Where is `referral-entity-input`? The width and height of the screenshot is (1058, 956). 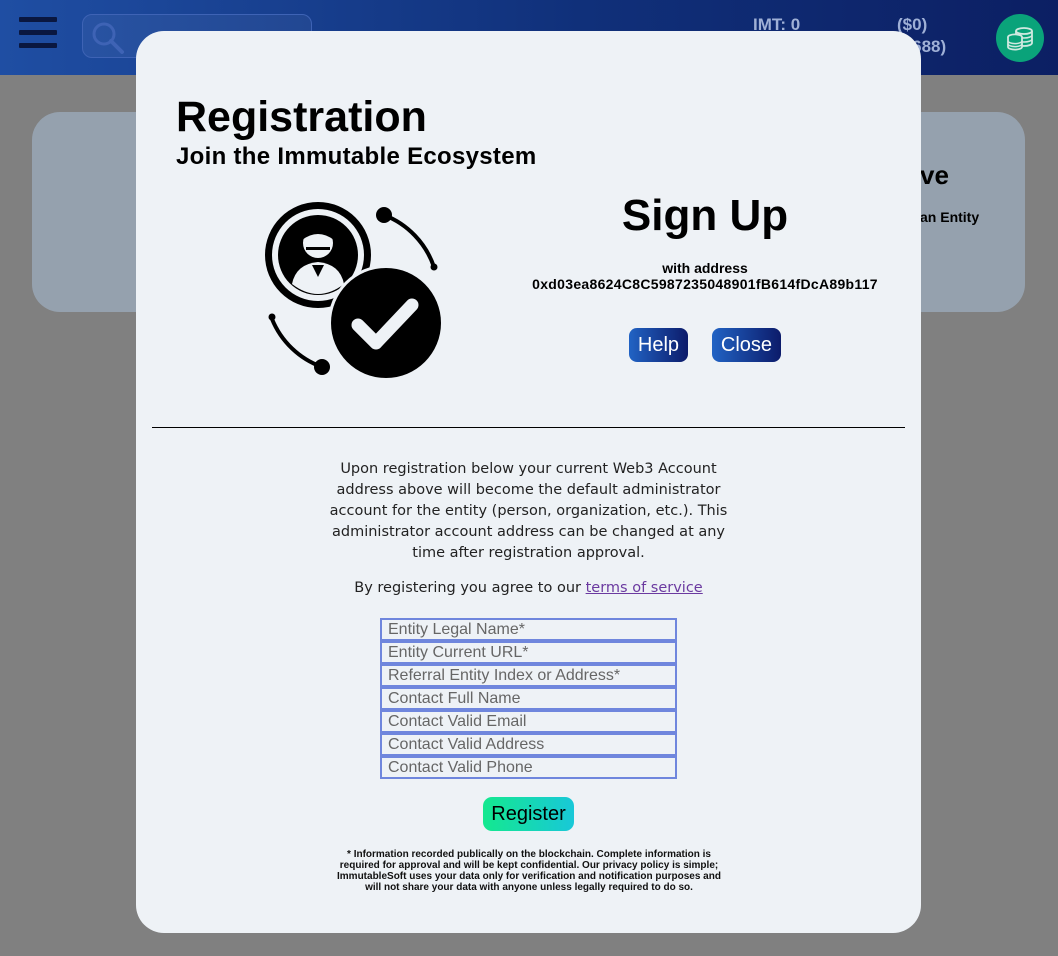 referral-entity-input is located at coordinates (528, 675).